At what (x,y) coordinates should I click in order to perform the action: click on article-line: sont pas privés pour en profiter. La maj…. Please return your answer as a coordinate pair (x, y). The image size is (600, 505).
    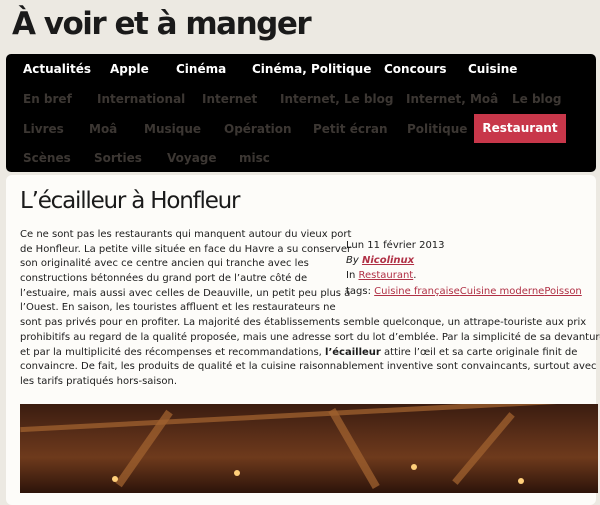
    Looking at the image, I should click on (303, 322).